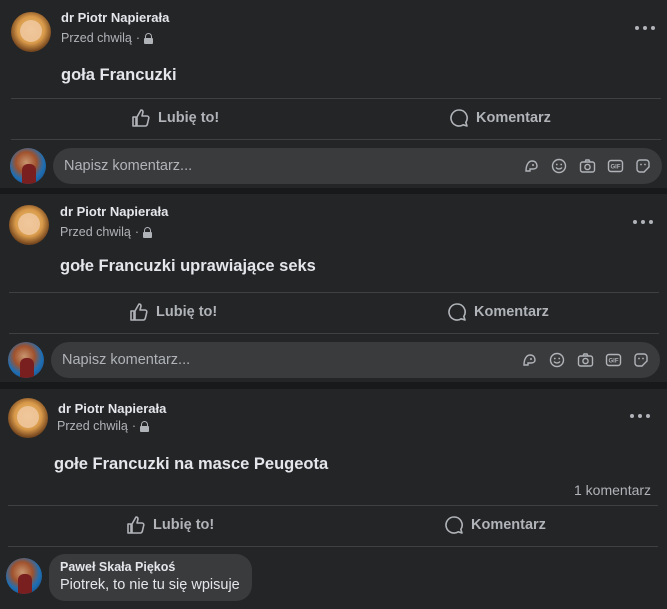  Describe the element at coordinates (191, 464) in the screenshot. I see `post-text: gołe Francuzki na masce Peugeota` at that location.